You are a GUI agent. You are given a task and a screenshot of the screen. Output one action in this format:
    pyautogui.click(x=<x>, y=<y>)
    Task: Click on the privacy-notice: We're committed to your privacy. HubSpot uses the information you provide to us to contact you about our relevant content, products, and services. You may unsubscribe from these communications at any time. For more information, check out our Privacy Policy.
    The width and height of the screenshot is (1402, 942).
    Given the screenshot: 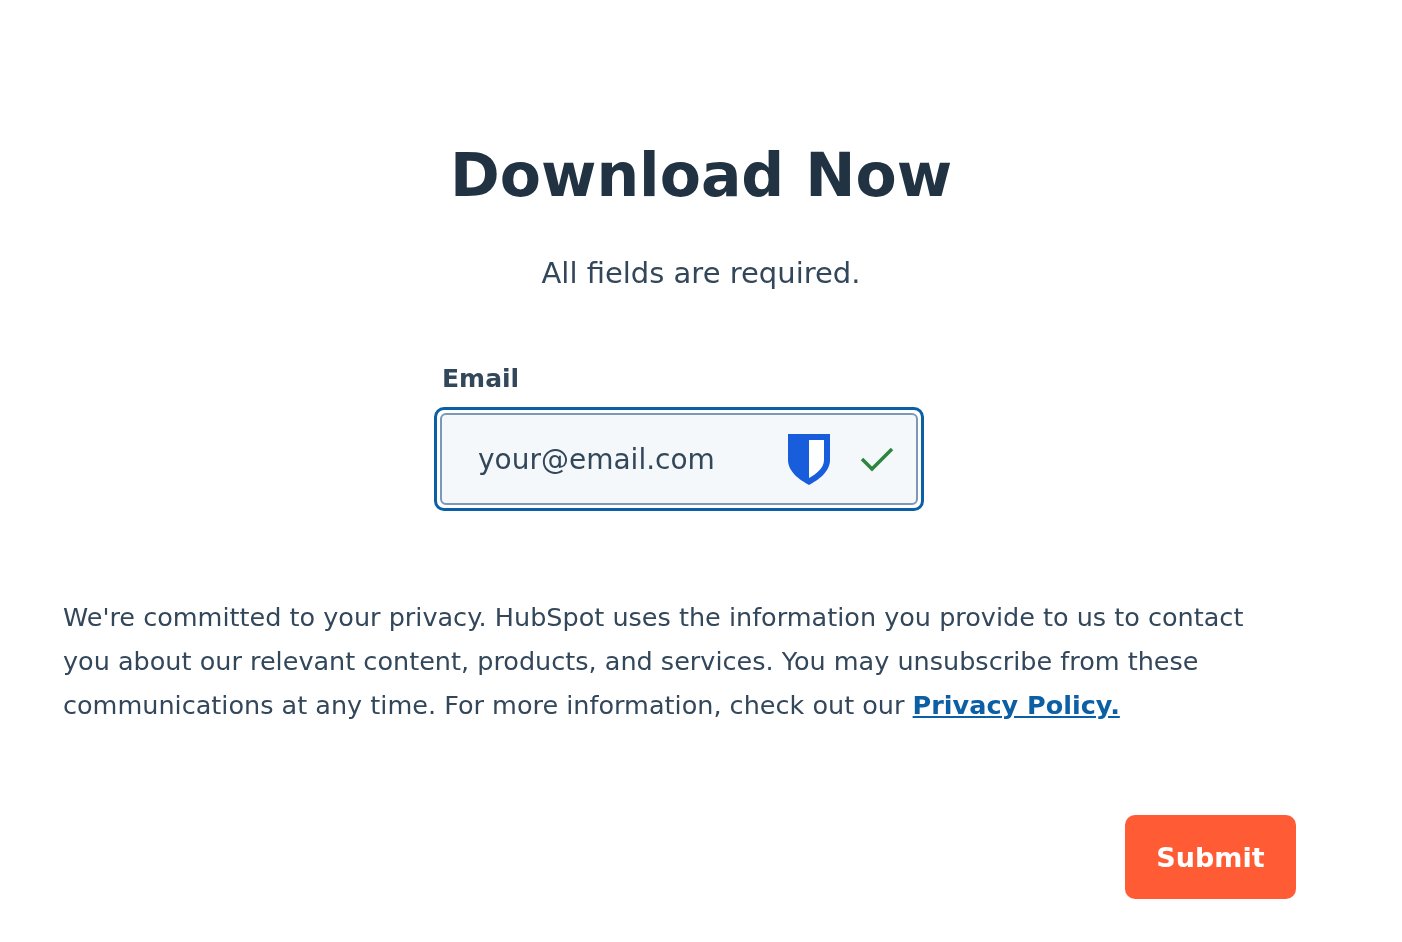 What is the action you would take?
    pyautogui.click(x=654, y=661)
    